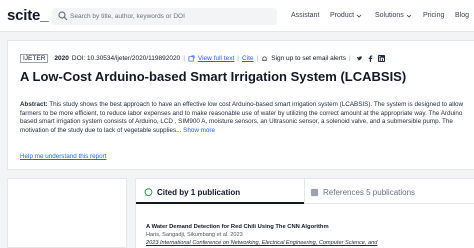 The image size is (474, 248). Describe the element at coordinates (28, 15) in the screenshot. I see `scite-logo: scite_` at that location.